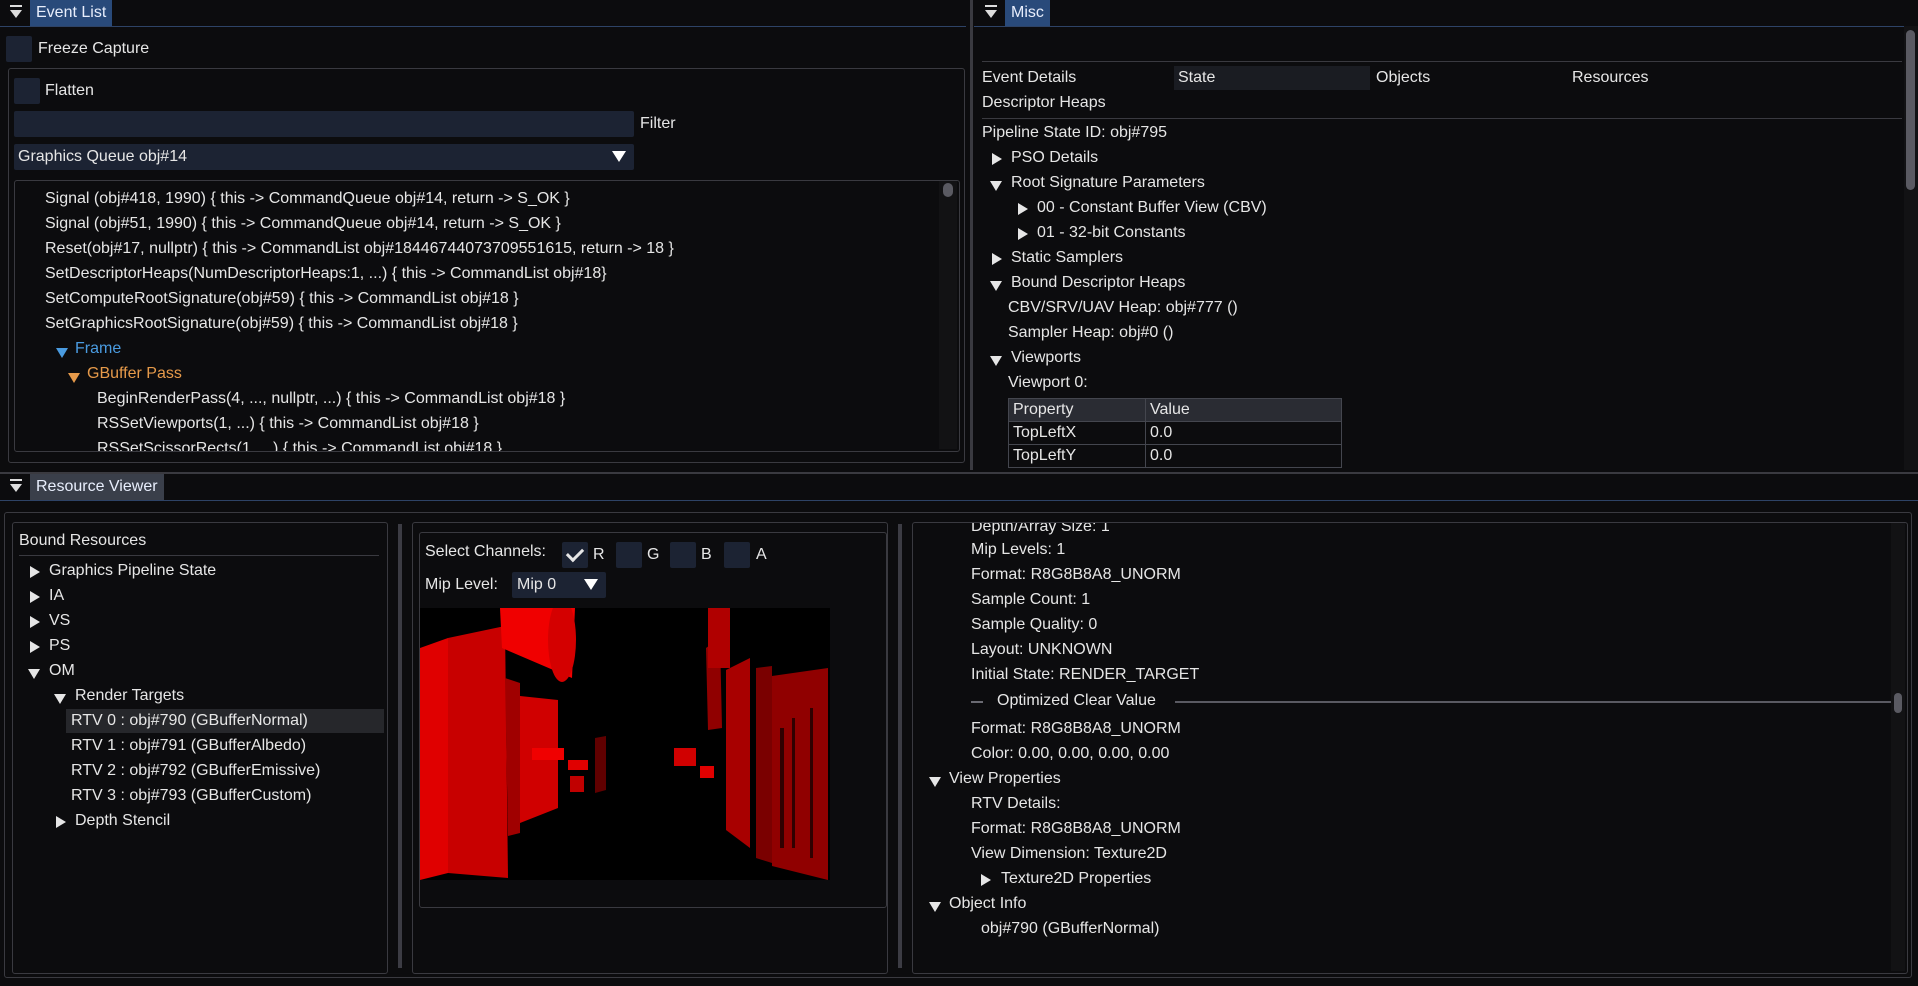  Describe the element at coordinates (1048, 382) in the screenshot. I see `viewport-0-label: Viewport 0:` at that location.